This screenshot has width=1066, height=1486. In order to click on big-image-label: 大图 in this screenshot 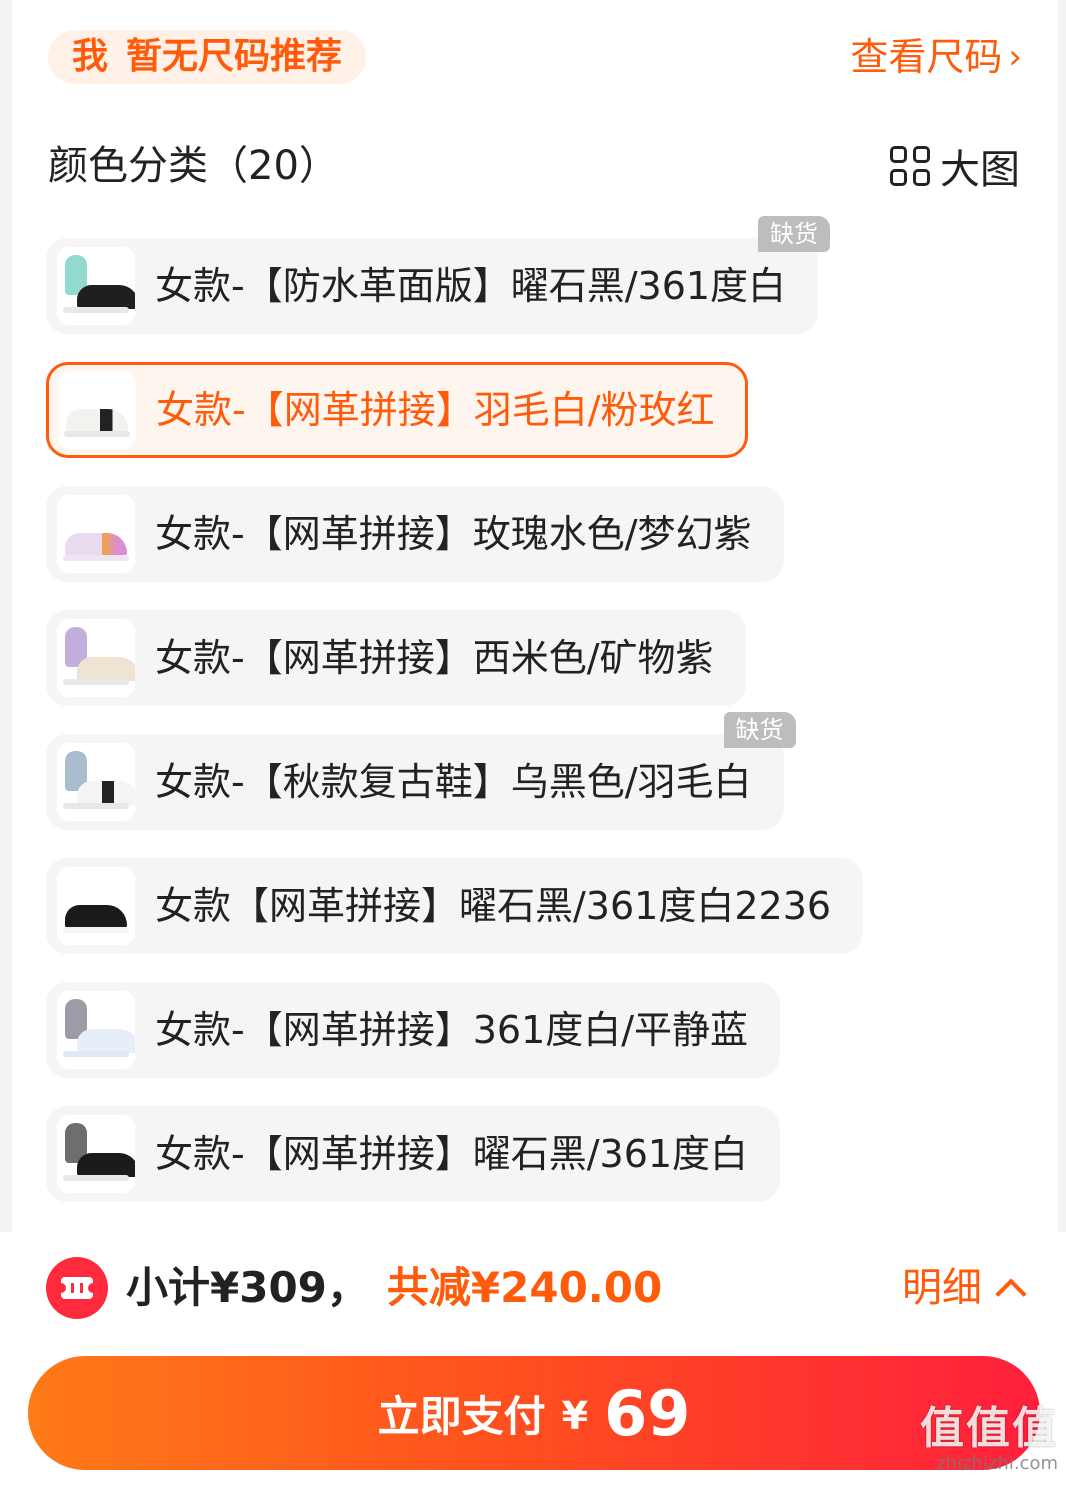, I will do `click(980, 170)`.